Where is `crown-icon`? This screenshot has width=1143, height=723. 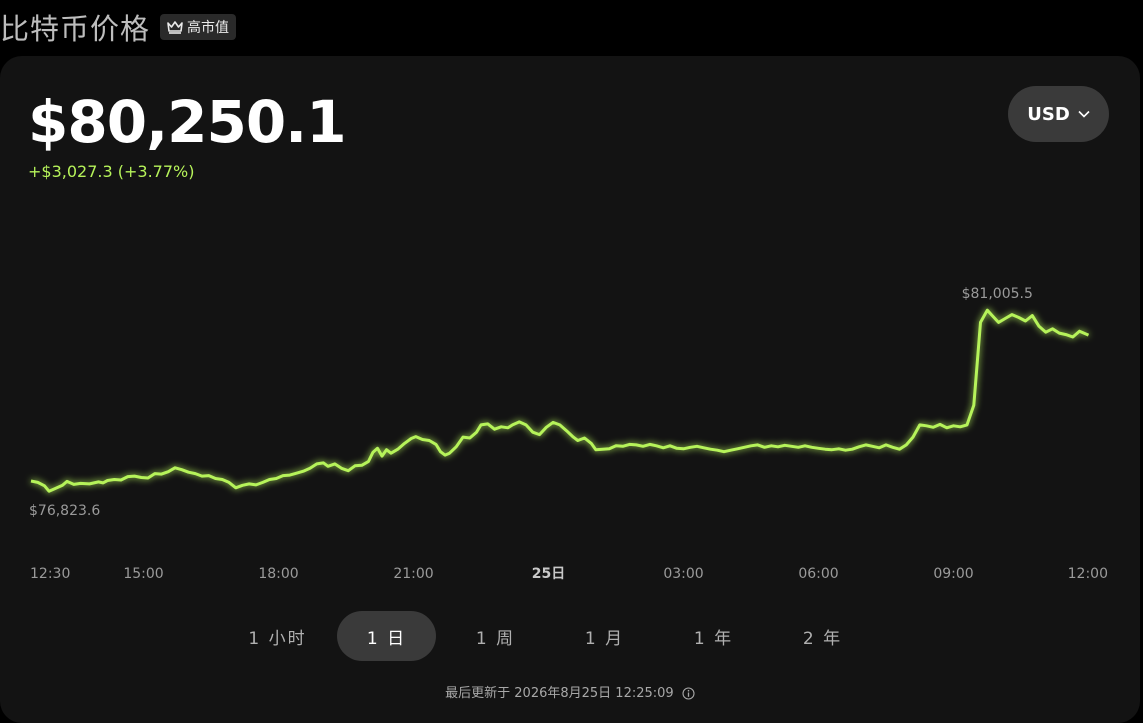 crown-icon is located at coordinates (175, 27).